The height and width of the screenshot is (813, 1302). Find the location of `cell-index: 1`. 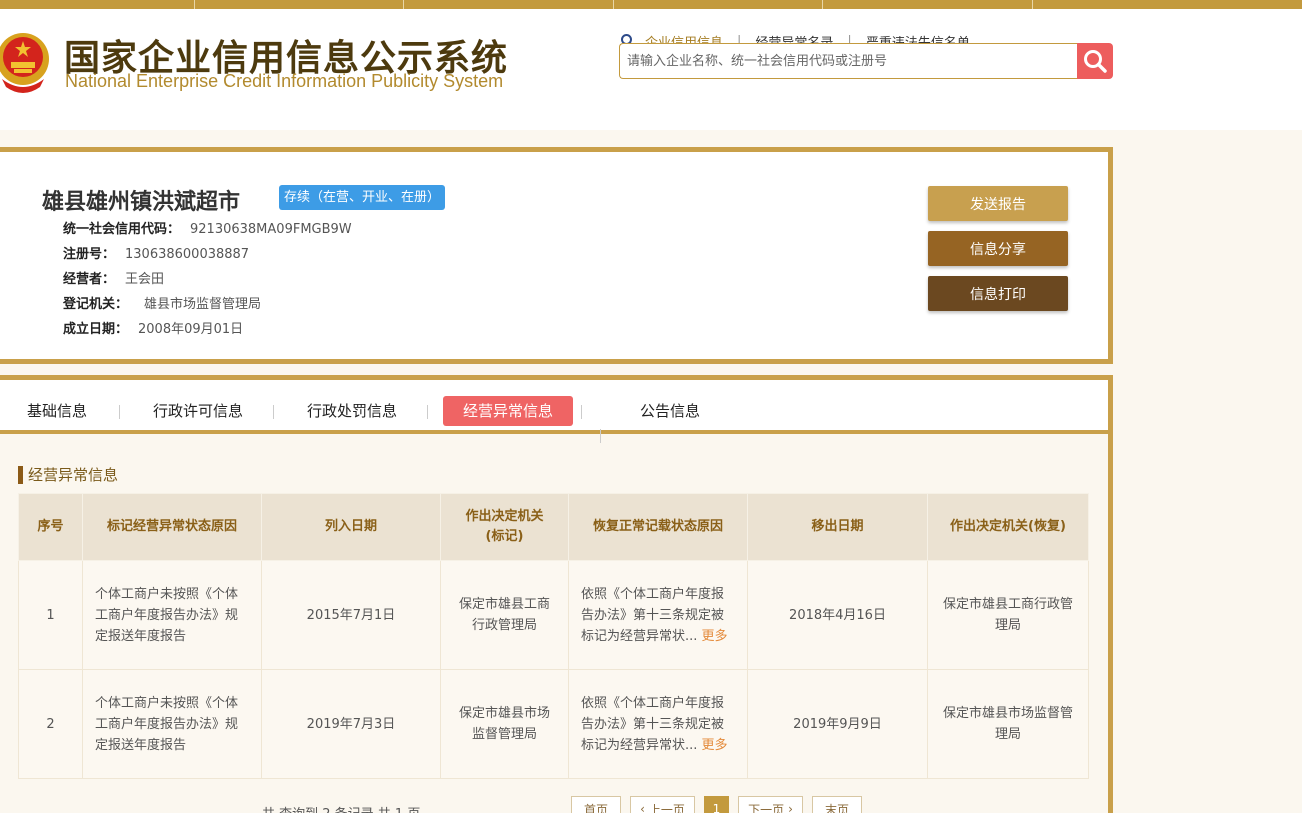

cell-index: 1 is located at coordinates (50, 615).